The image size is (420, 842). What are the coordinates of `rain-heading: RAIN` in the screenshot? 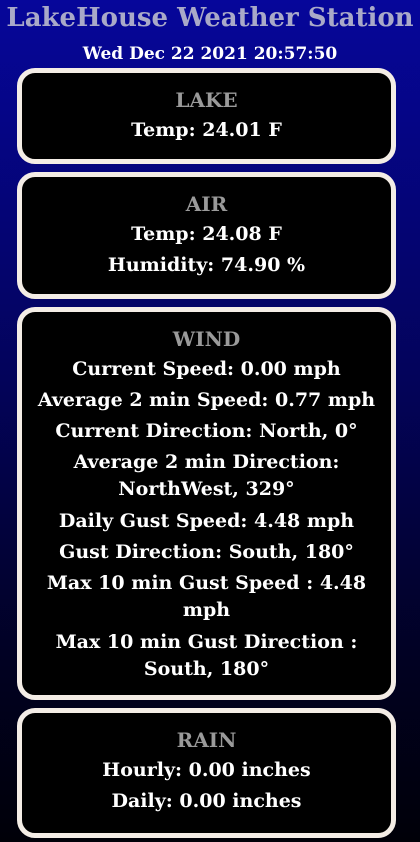 It's located at (206, 740).